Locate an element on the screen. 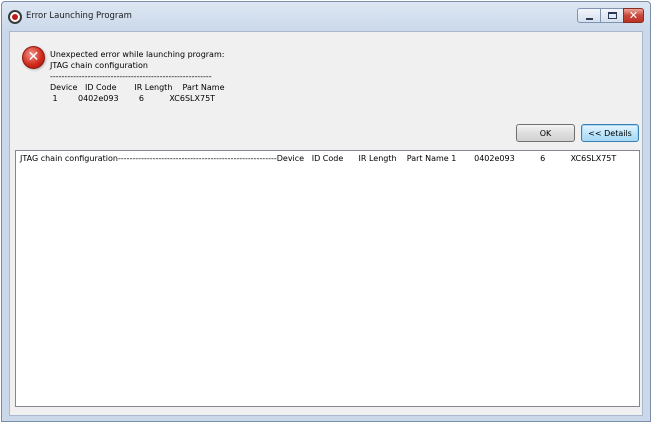  minimize-button is located at coordinates (589, 15).